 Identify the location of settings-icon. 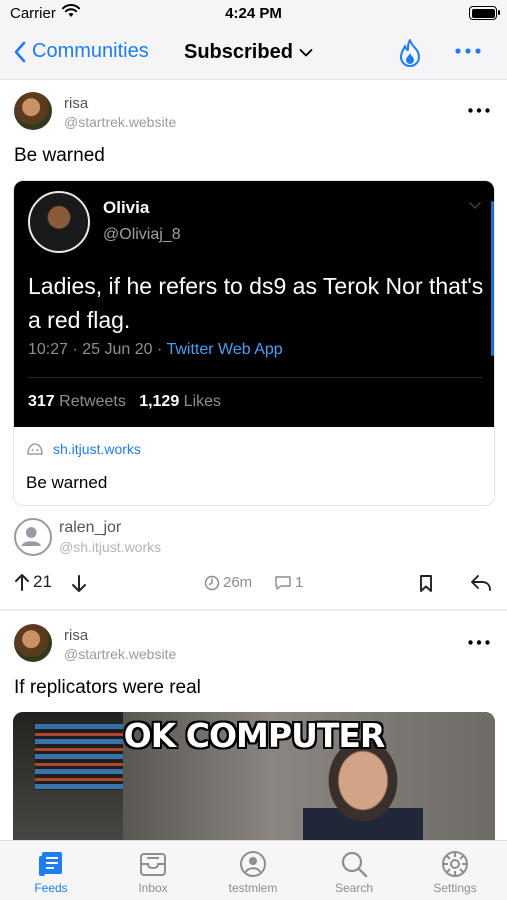
(455, 864).